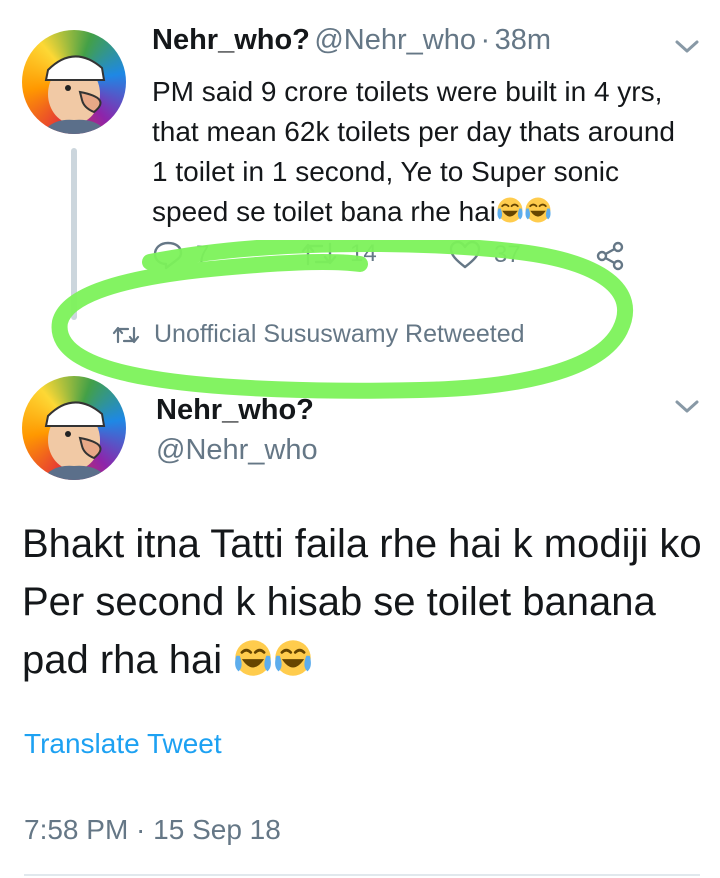 This screenshot has height=878, width=720. What do you see at coordinates (123, 744) in the screenshot?
I see `translate-tweet-link: Translate Tweet` at bounding box center [123, 744].